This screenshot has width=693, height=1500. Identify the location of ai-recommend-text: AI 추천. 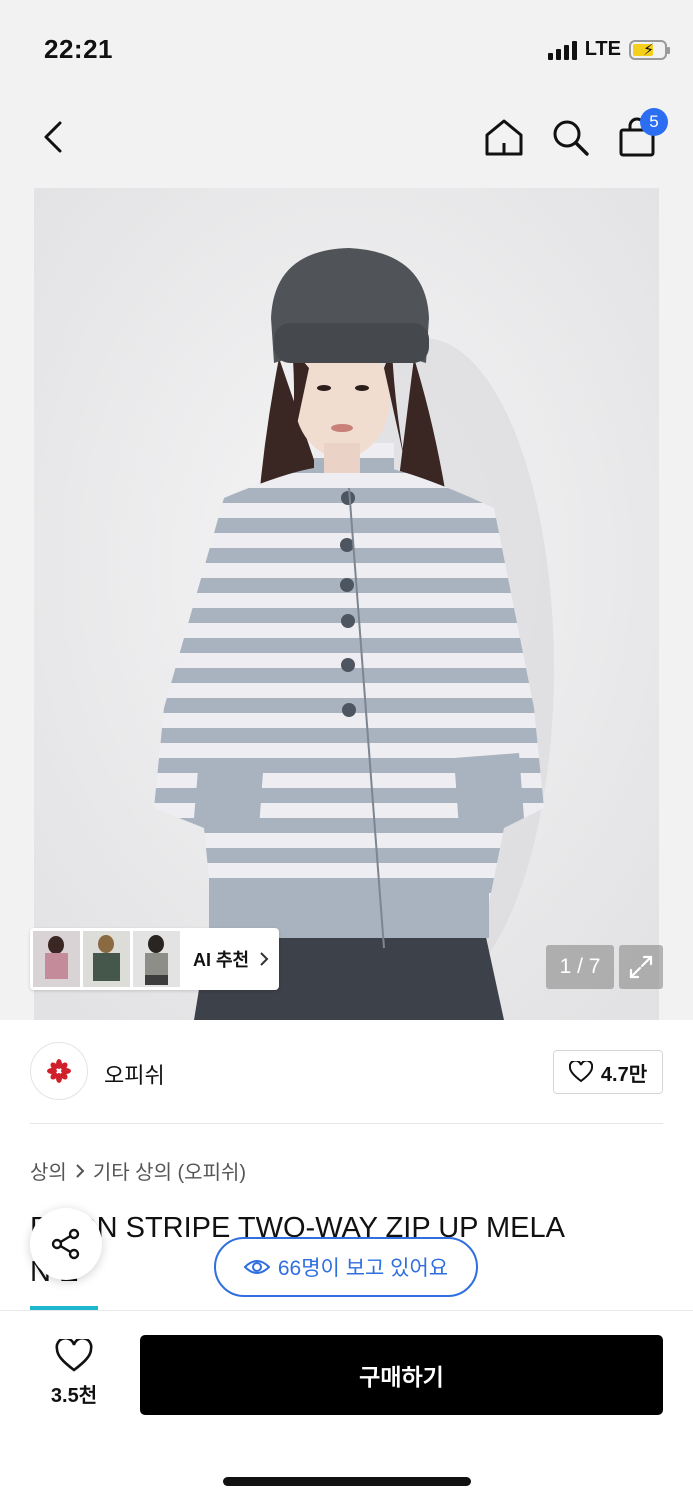
(221, 960).